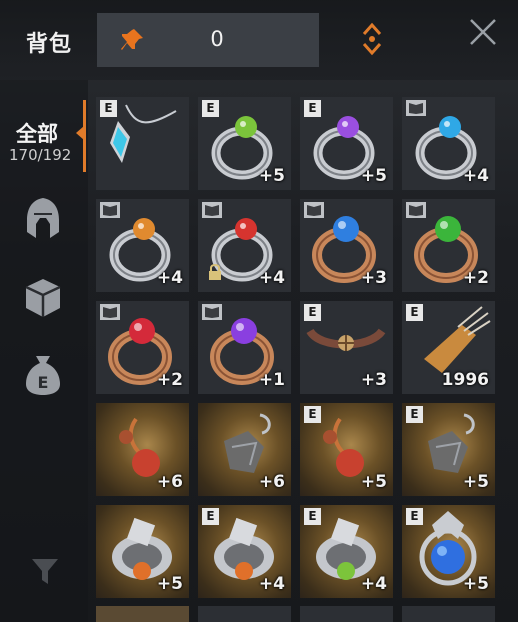 This screenshot has width=518, height=622. I want to click on filter-icon, so click(45, 572).